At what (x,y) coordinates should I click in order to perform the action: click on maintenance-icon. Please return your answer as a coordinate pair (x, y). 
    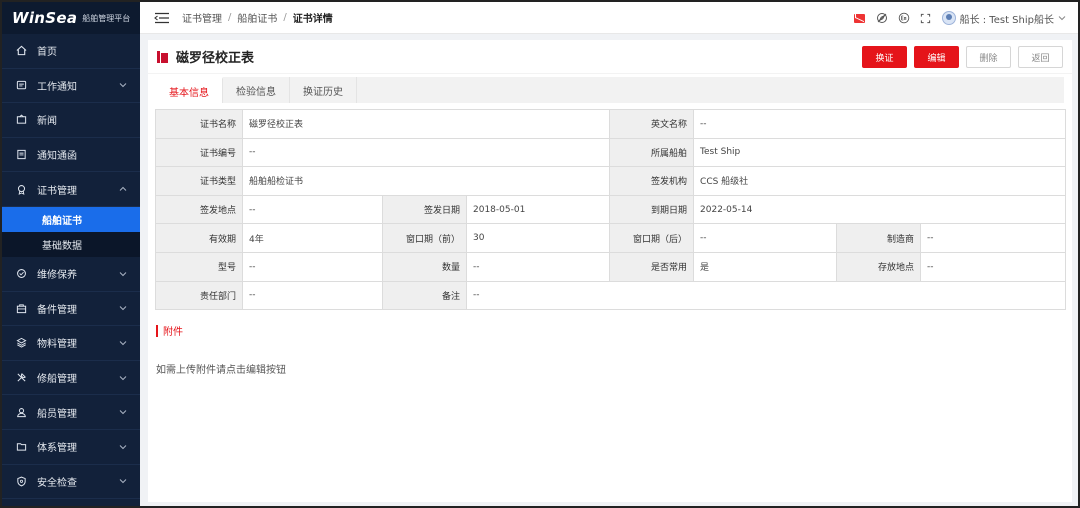
    Looking at the image, I should click on (21, 274).